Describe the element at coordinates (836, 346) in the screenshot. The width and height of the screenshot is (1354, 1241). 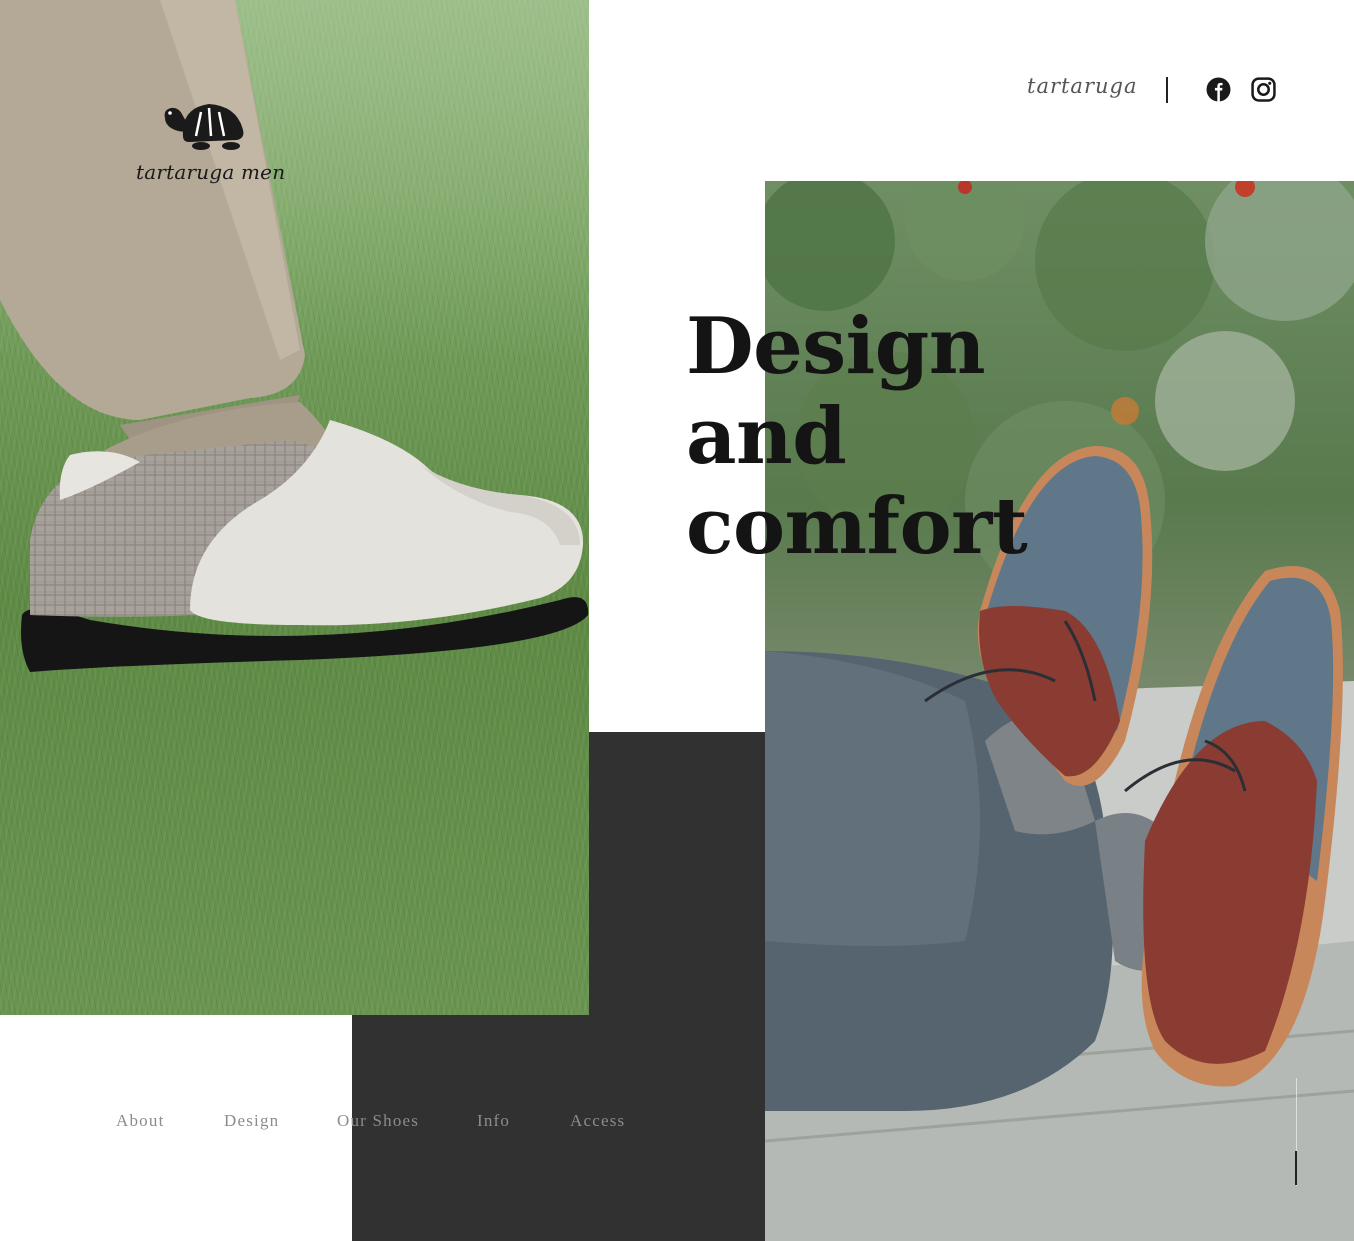
I see `headline-line-1: Design` at that location.